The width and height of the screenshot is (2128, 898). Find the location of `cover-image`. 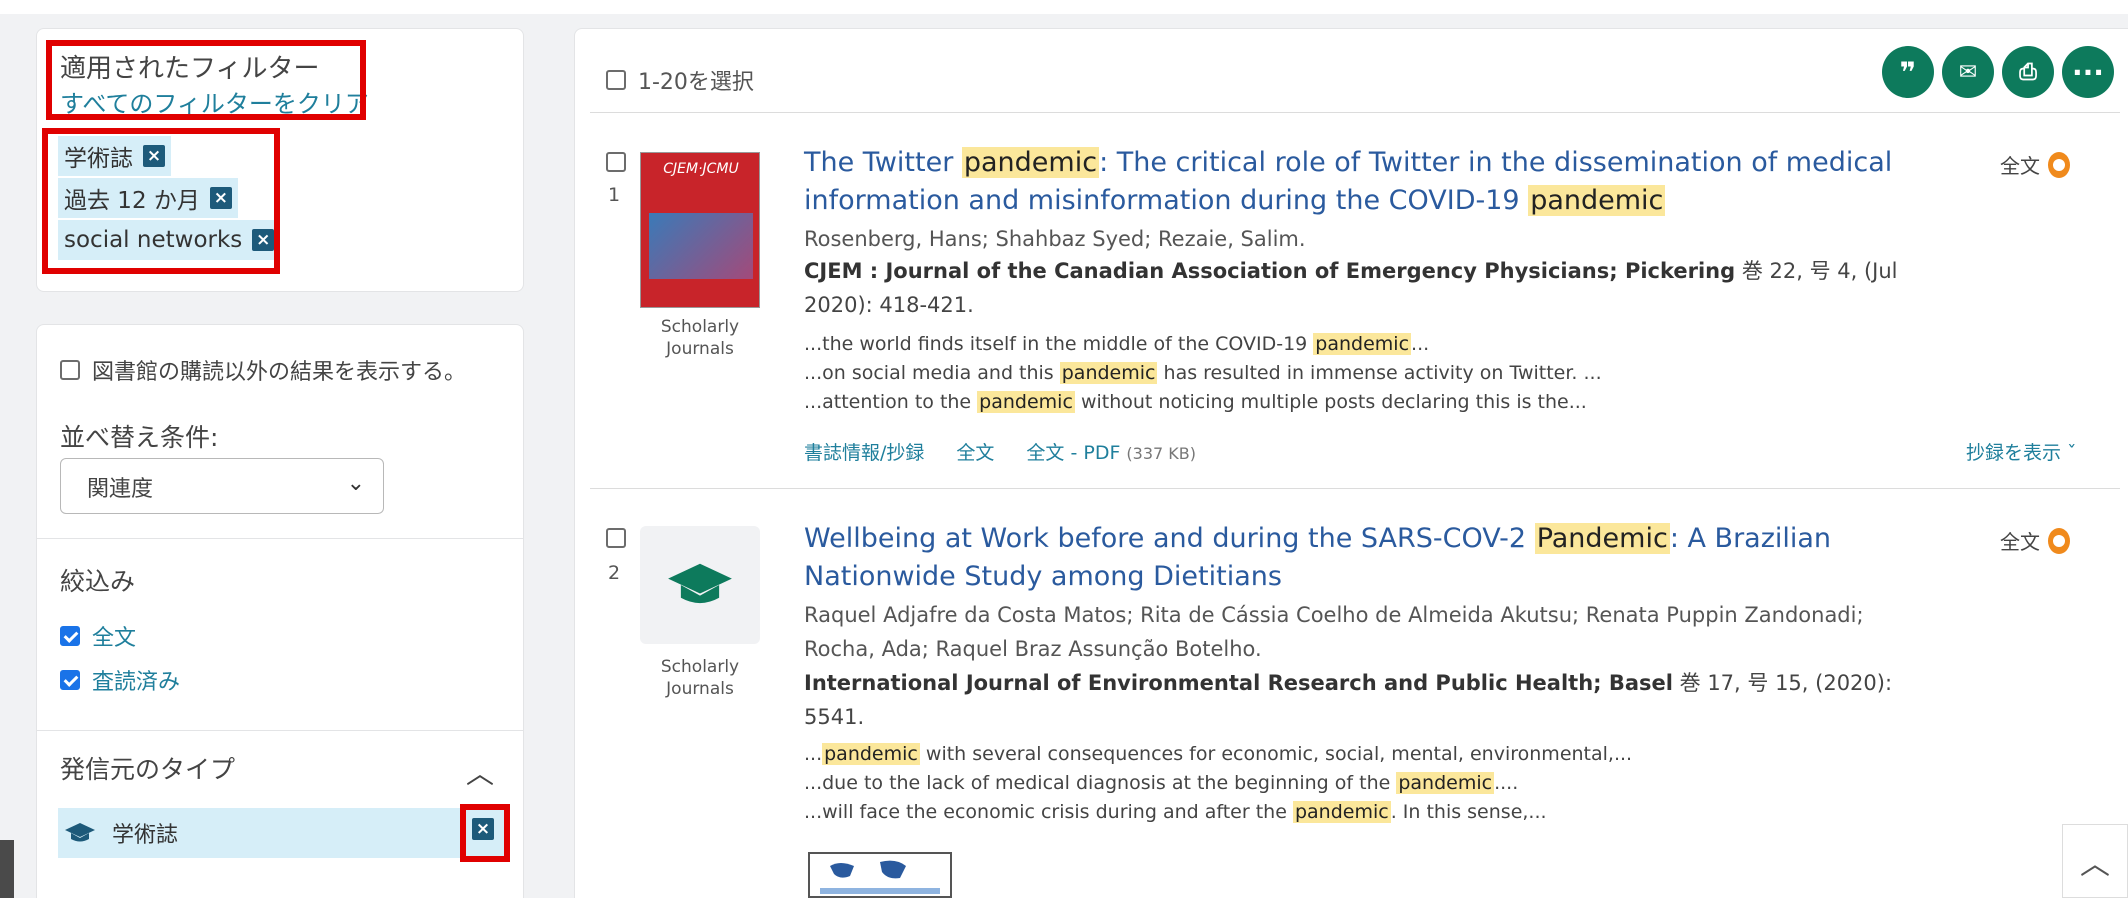

cover-image is located at coordinates (701, 246).